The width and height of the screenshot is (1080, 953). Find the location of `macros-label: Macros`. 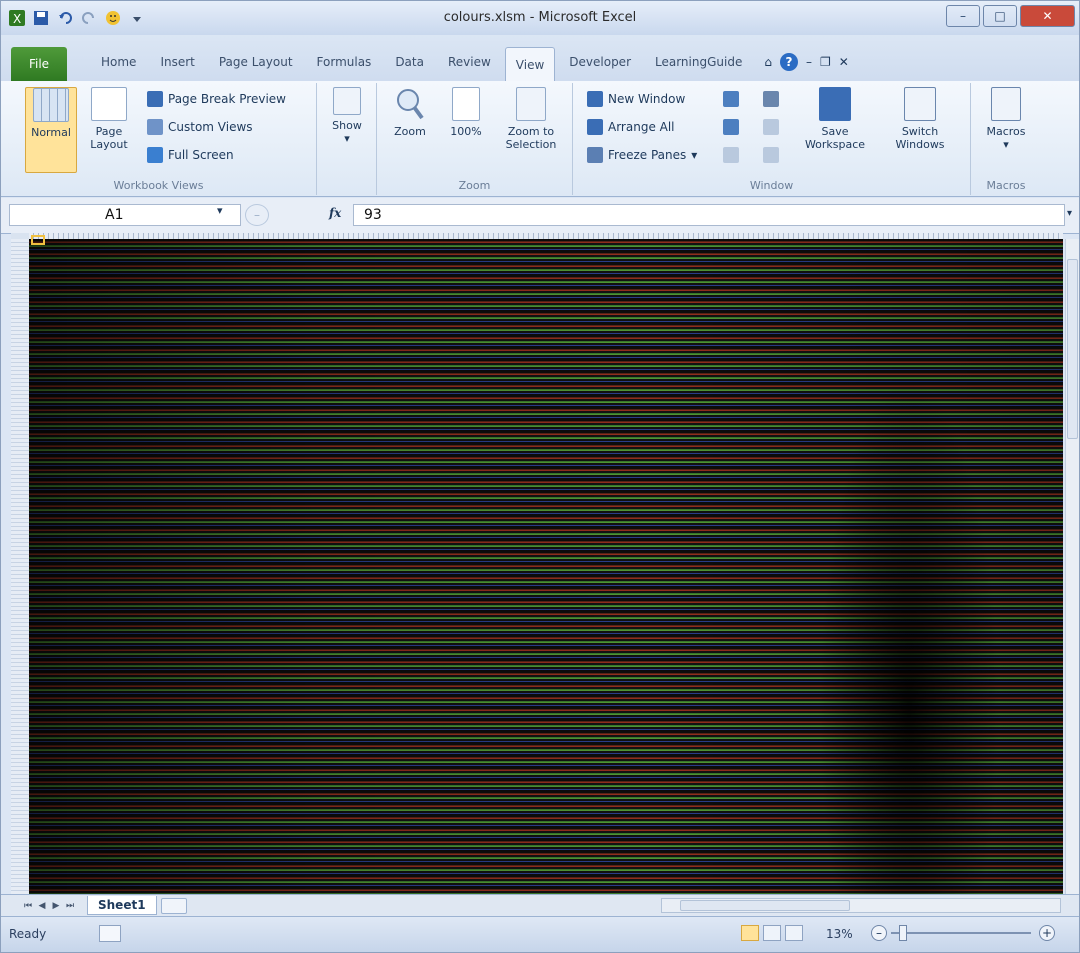

macros-label: Macros is located at coordinates (1006, 131).